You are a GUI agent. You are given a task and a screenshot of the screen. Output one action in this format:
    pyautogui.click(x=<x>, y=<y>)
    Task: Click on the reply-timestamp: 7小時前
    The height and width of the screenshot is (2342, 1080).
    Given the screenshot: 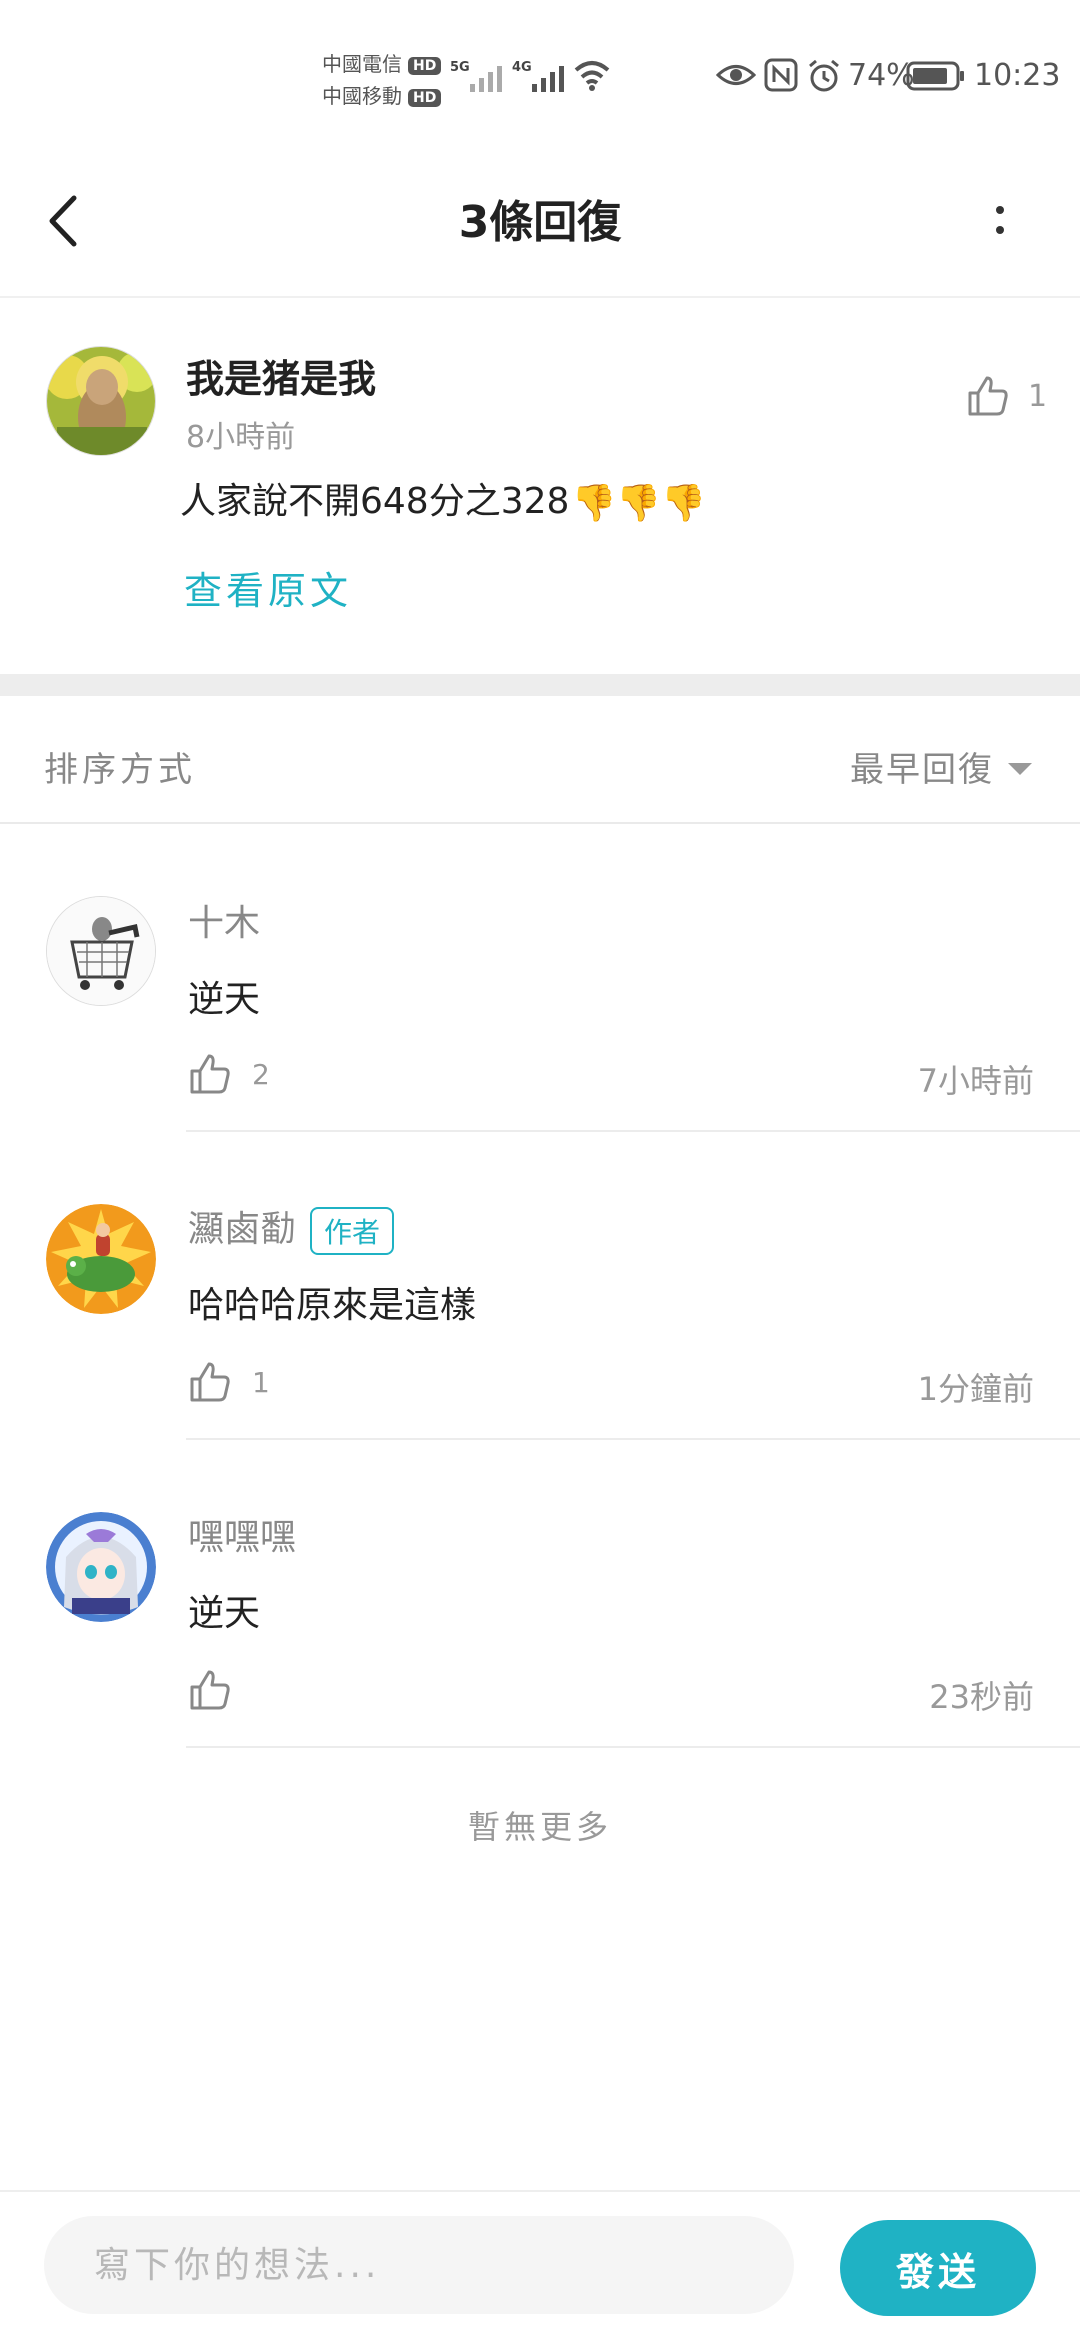 What is the action you would take?
    pyautogui.click(x=975, y=1081)
    